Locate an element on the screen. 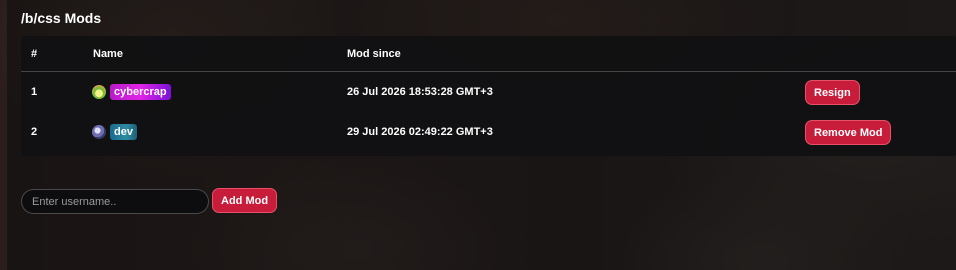  username-tag: cybercrap is located at coordinates (140, 92).